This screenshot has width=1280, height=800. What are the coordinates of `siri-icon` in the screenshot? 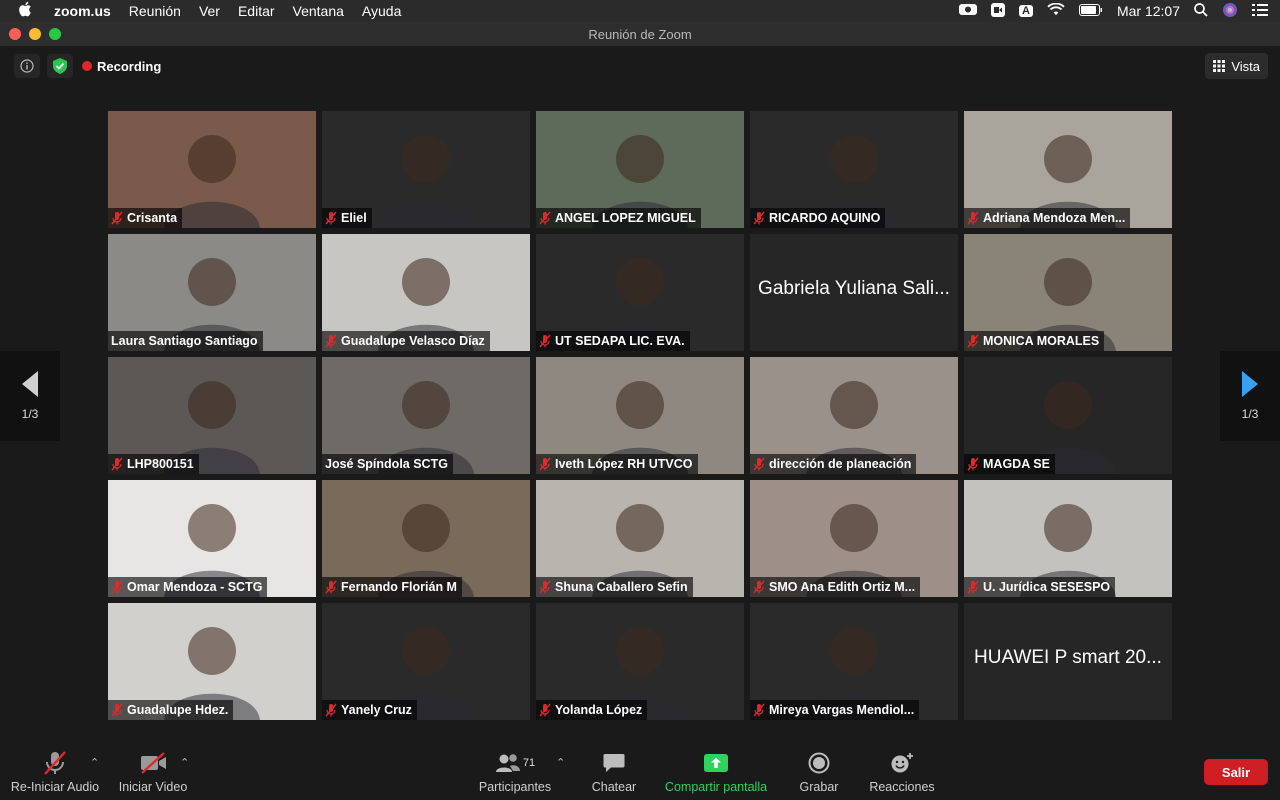 It's located at (1230, 11).